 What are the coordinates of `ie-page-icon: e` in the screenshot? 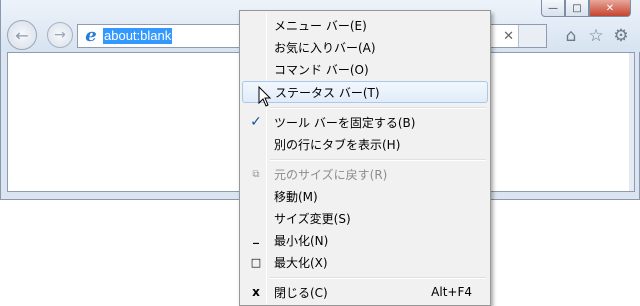 It's located at (91, 35).